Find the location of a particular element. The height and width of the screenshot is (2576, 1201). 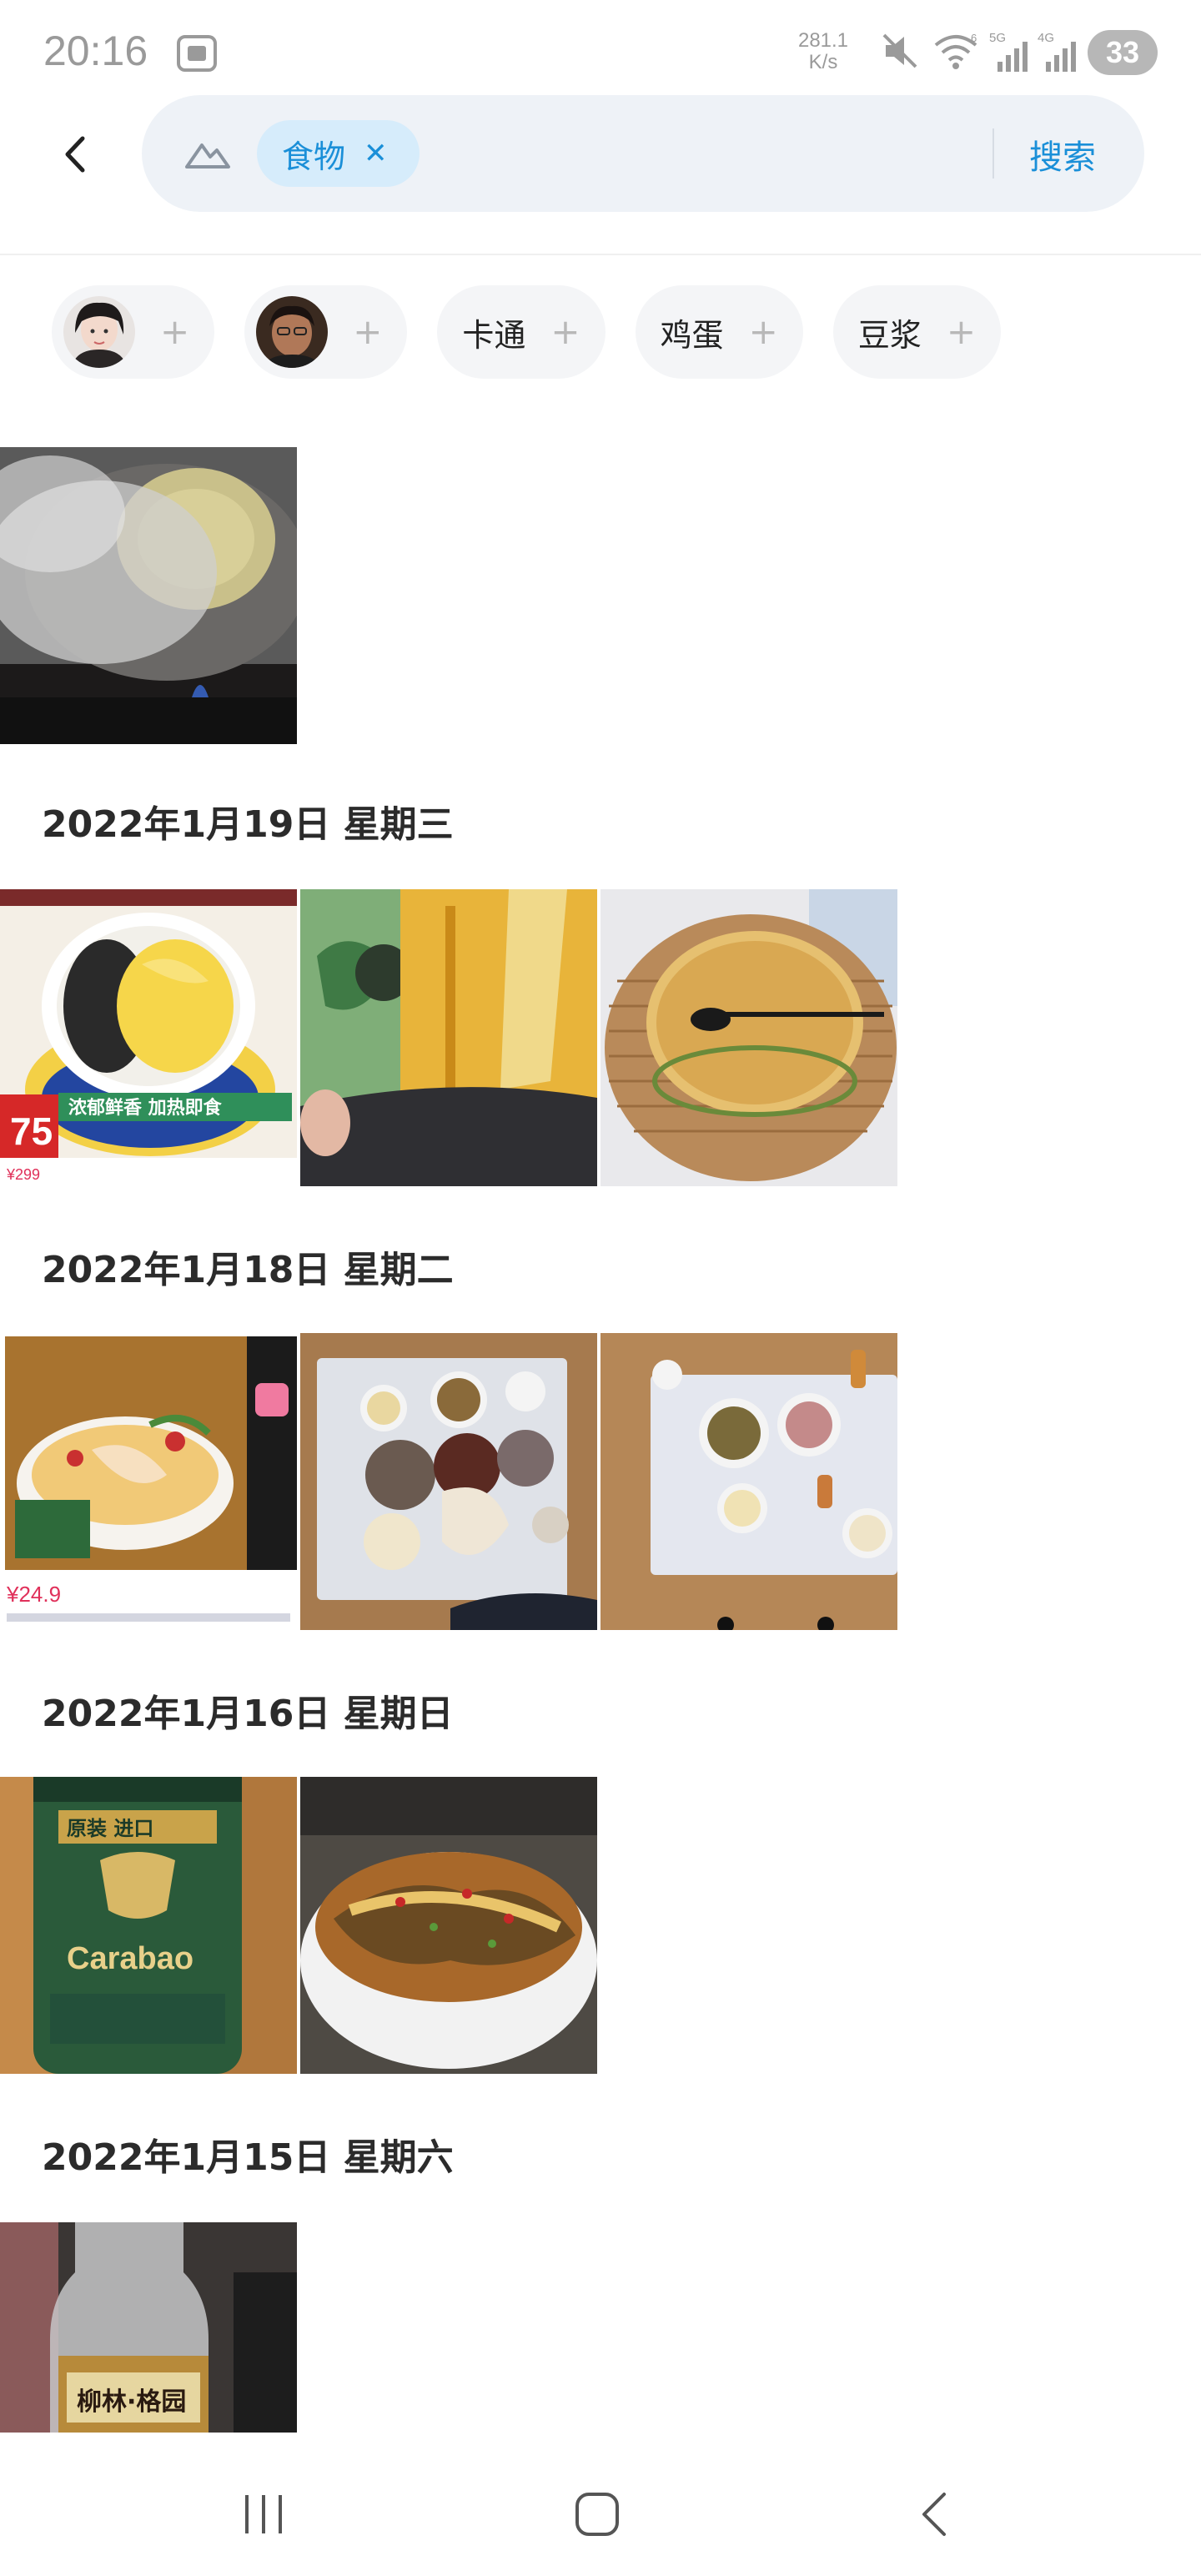

back-button is located at coordinates (75, 154).